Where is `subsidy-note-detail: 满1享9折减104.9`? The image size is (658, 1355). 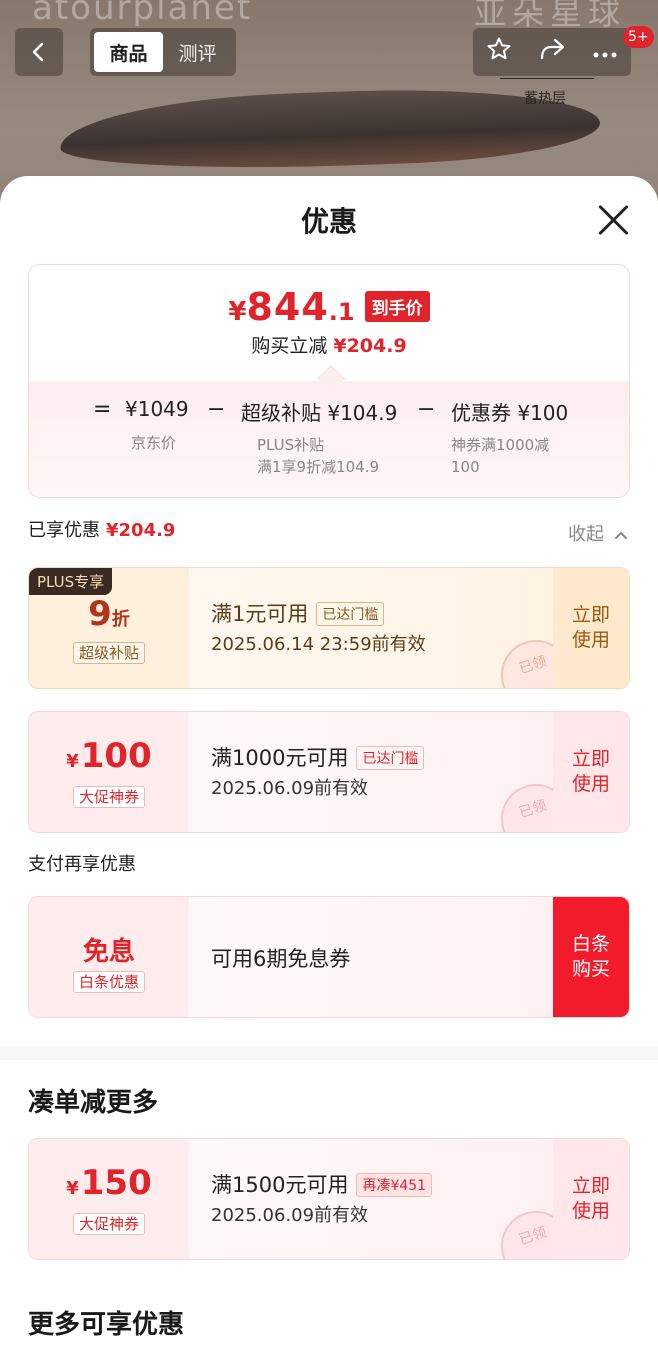 subsidy-note-detail: 满1享9折减104.9 is located at coordinates (318, 467).